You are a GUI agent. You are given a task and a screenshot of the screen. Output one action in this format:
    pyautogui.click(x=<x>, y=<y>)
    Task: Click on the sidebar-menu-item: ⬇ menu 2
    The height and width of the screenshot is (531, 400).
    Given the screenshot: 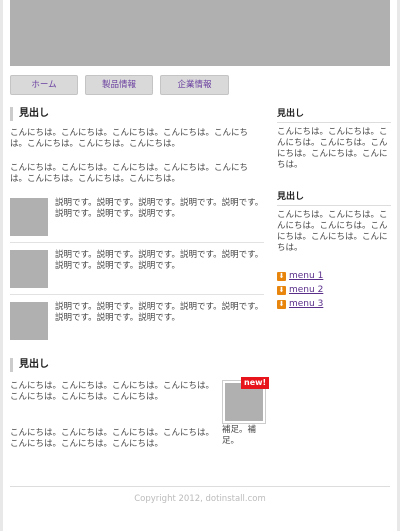 What is the action you would take?
    pyautogui.click(x=300, y=290)
    